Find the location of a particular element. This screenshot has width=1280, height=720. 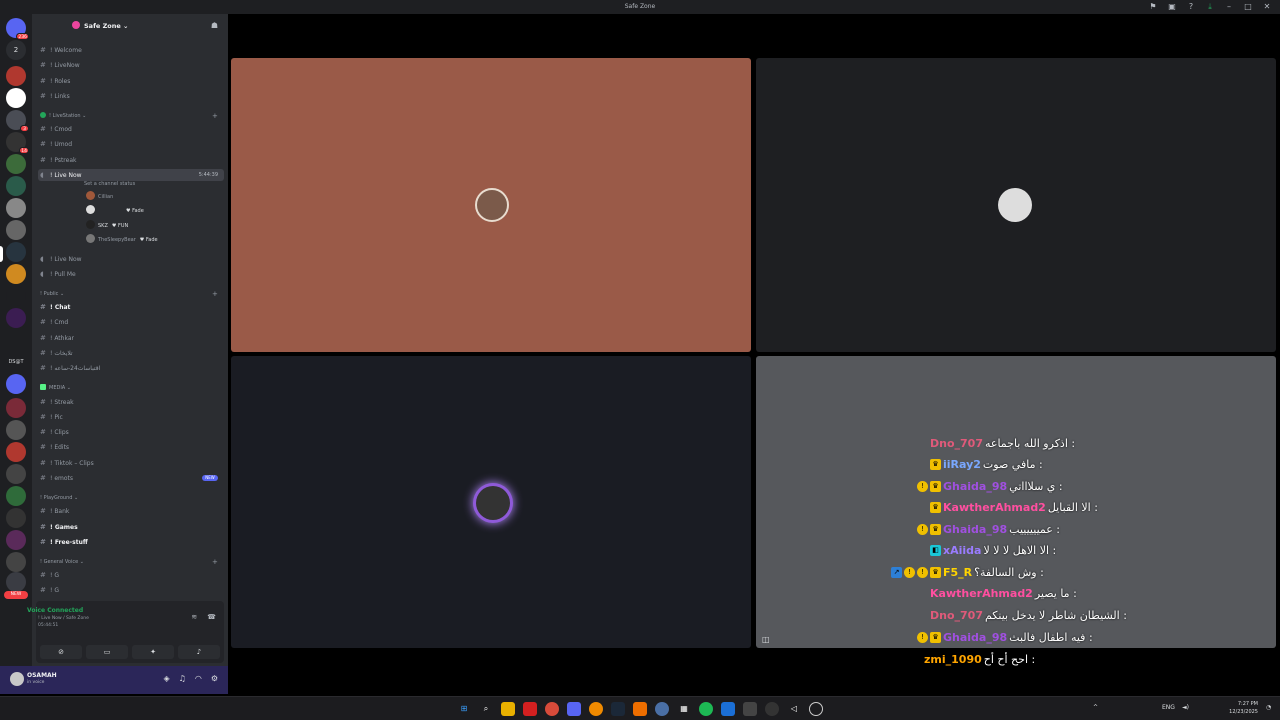

voice-channel-pull-me: ◖ ! Pull Me is located at coordinates (58, 274).